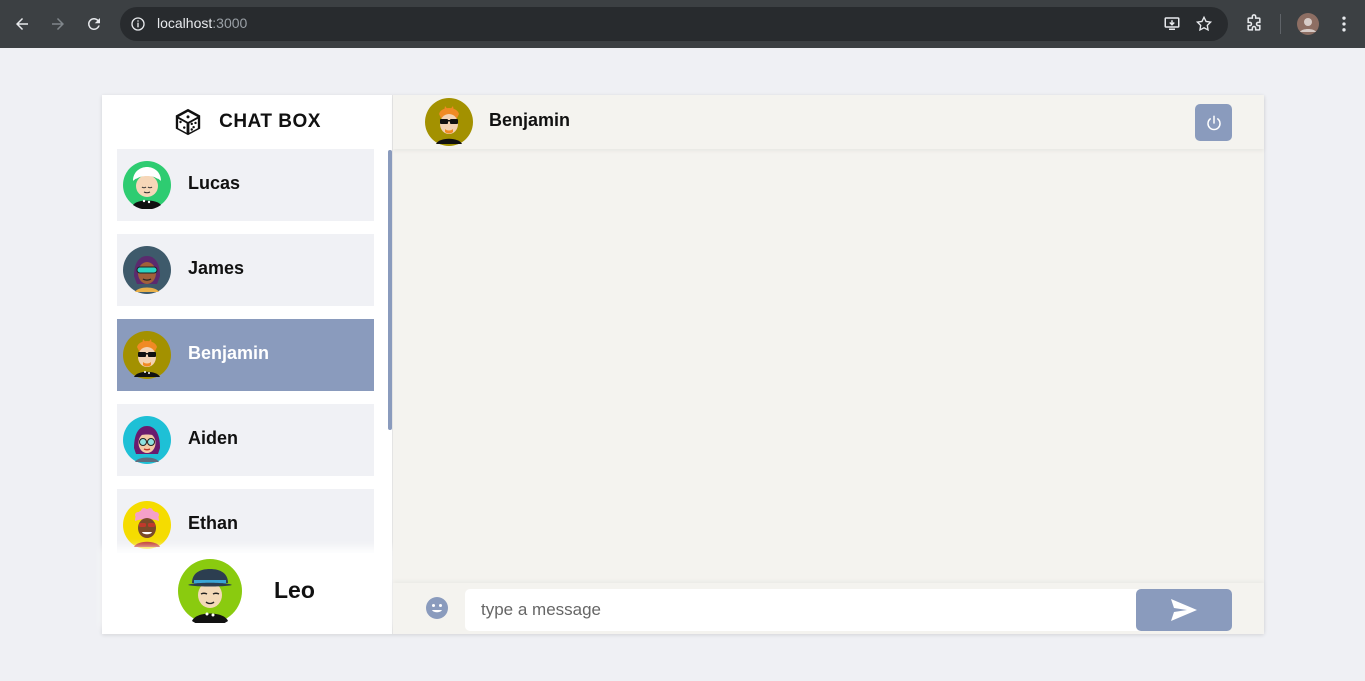 Image resolution: width=1365 pixels, height=681 pixels. Describe the element at coordinates (138, 24) in the screenshot. I see `info-icon` at that location.